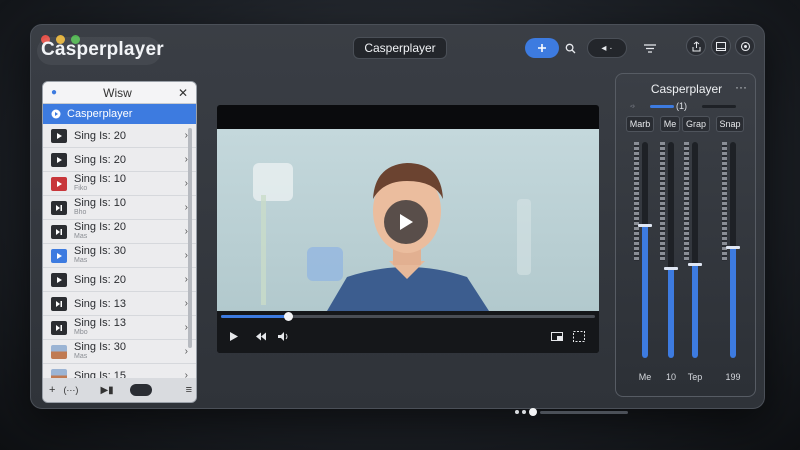  I want to click on playlist-active-label: Casperplayer, so click(100, 114).